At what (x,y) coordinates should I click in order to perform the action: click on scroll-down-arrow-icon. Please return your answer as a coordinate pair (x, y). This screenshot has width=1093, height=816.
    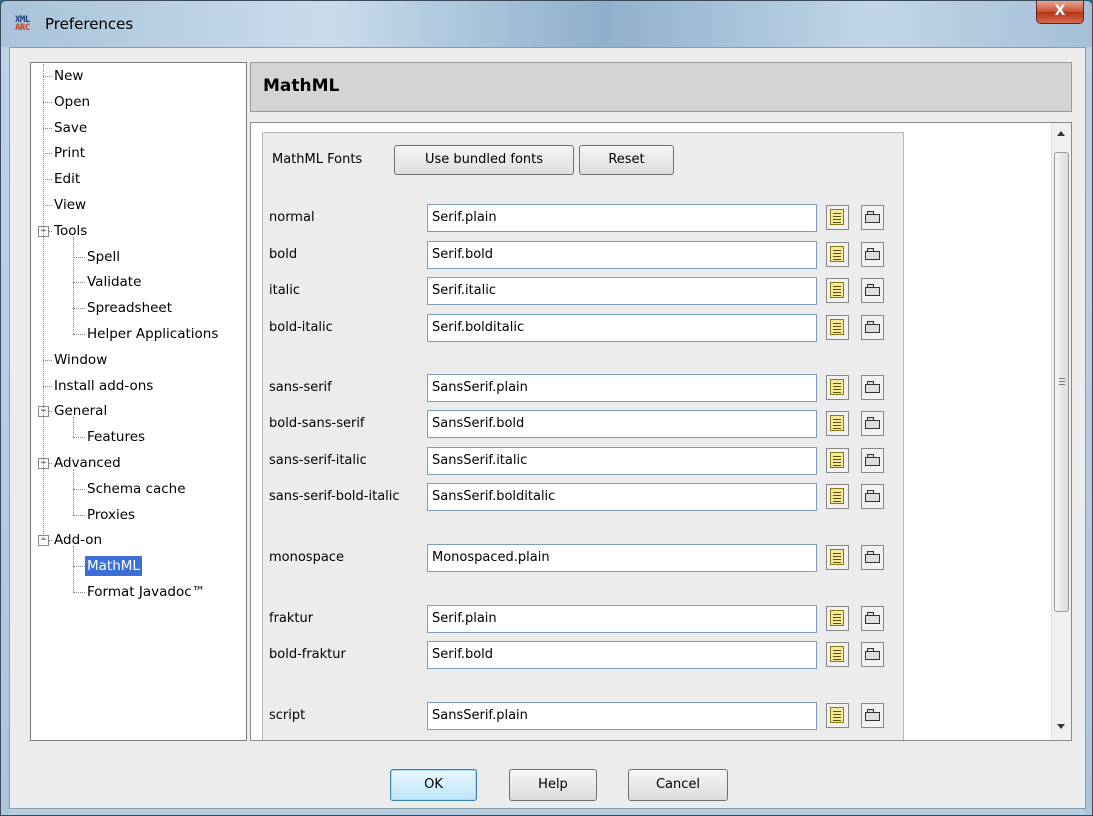
    Looking at the image, I should click on (1061, 726).